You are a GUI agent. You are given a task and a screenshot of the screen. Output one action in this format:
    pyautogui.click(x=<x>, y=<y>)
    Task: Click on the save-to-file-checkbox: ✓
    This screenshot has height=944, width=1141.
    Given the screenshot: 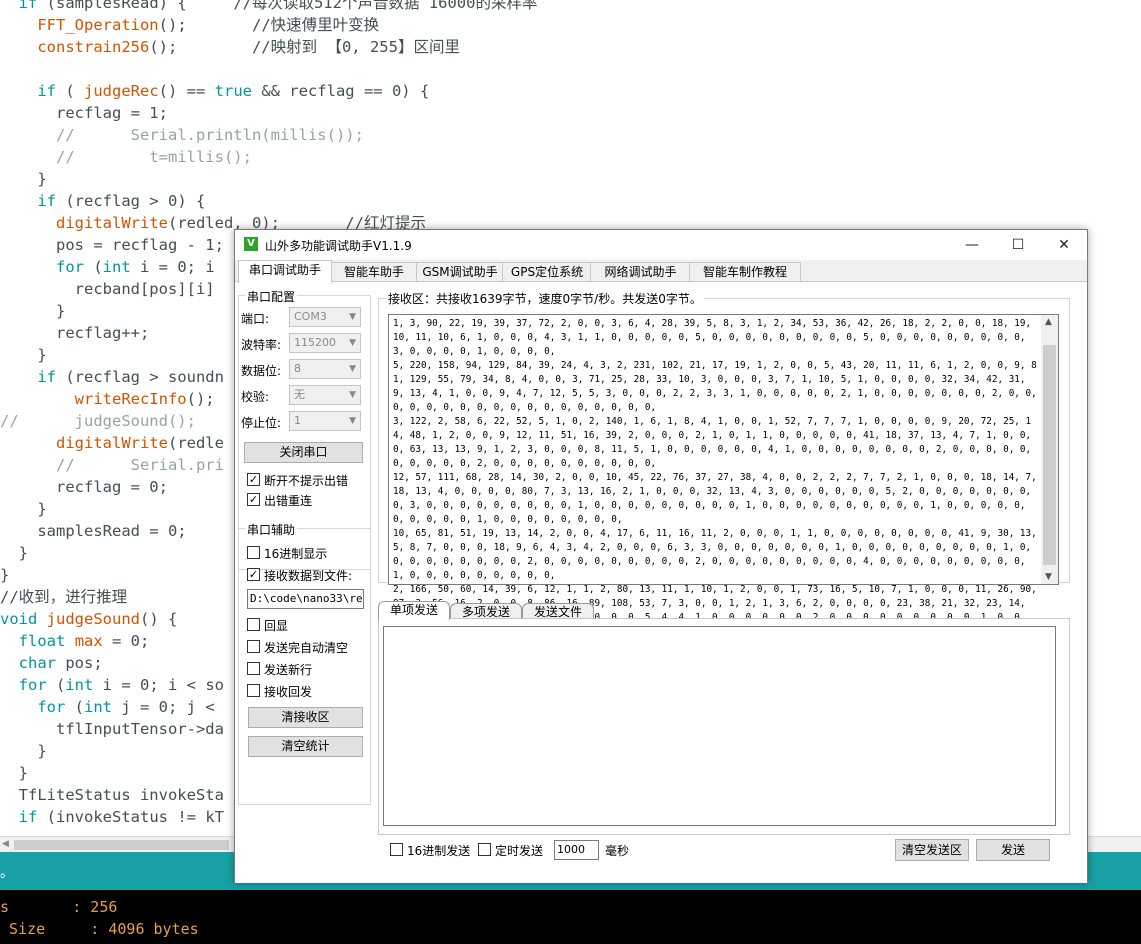 What is the action you would take?
    pyautogui.click(x=253, y=574)
    